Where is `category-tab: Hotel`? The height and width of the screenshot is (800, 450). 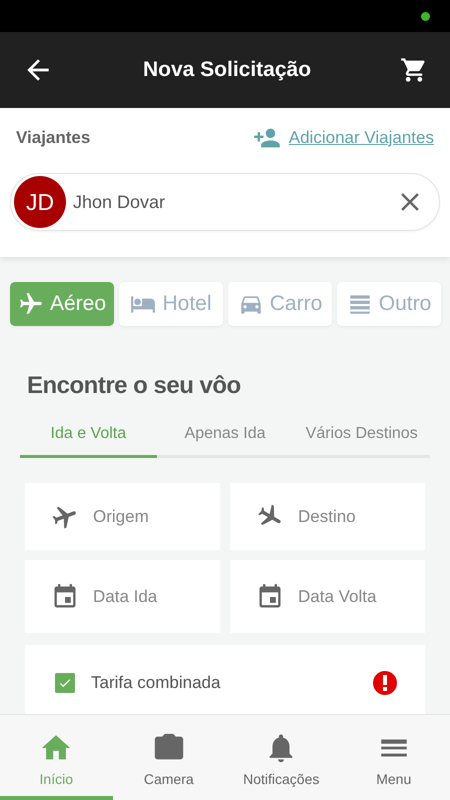 category-tab: Hotel is located at coordinates (171, 304).